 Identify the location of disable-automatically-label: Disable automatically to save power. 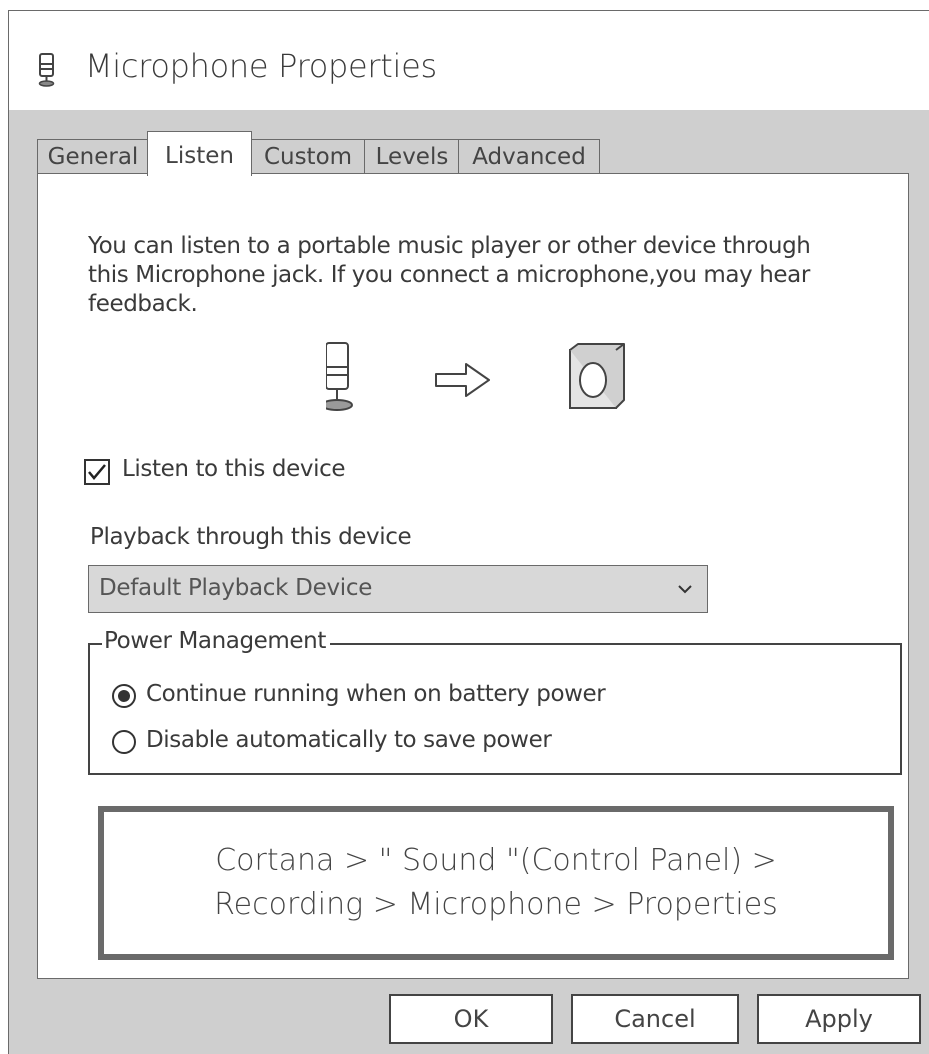
(349, 740).